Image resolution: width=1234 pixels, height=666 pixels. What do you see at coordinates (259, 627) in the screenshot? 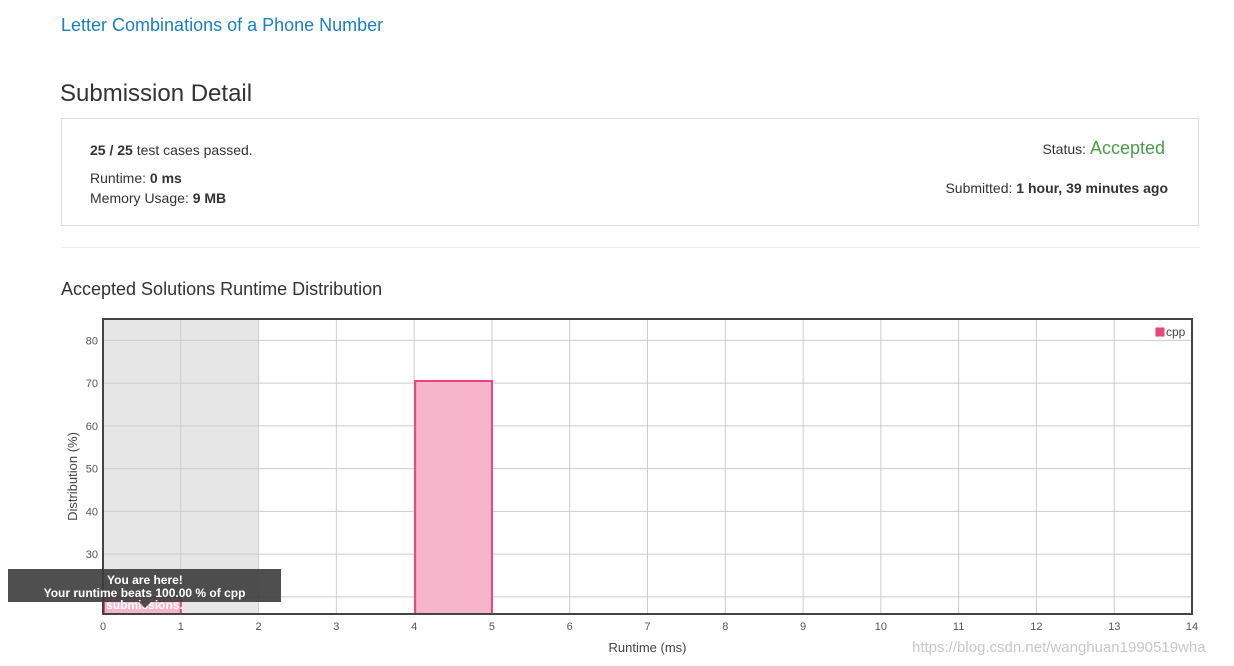
I see `x-tick-label: 2` at bounding box center [259, 627].